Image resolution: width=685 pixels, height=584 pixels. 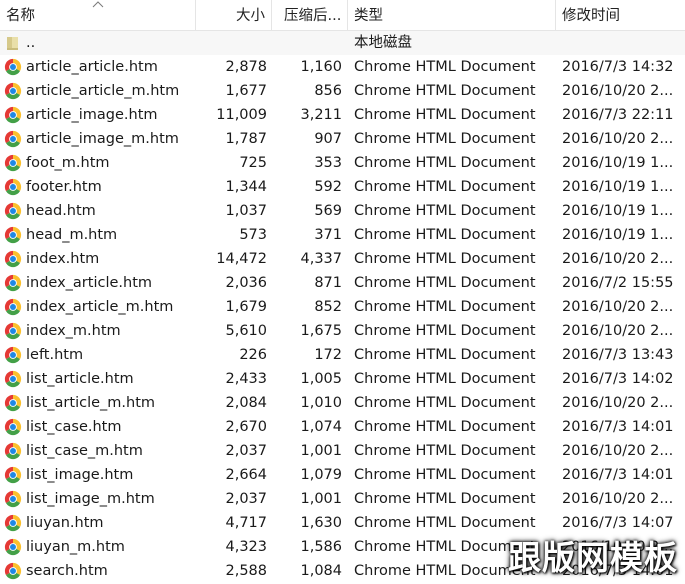 What do you see at coordinates (100, 307) in the screenshot?
I see `file-name: index_article_m.htm` at bounding box center [100, 307].